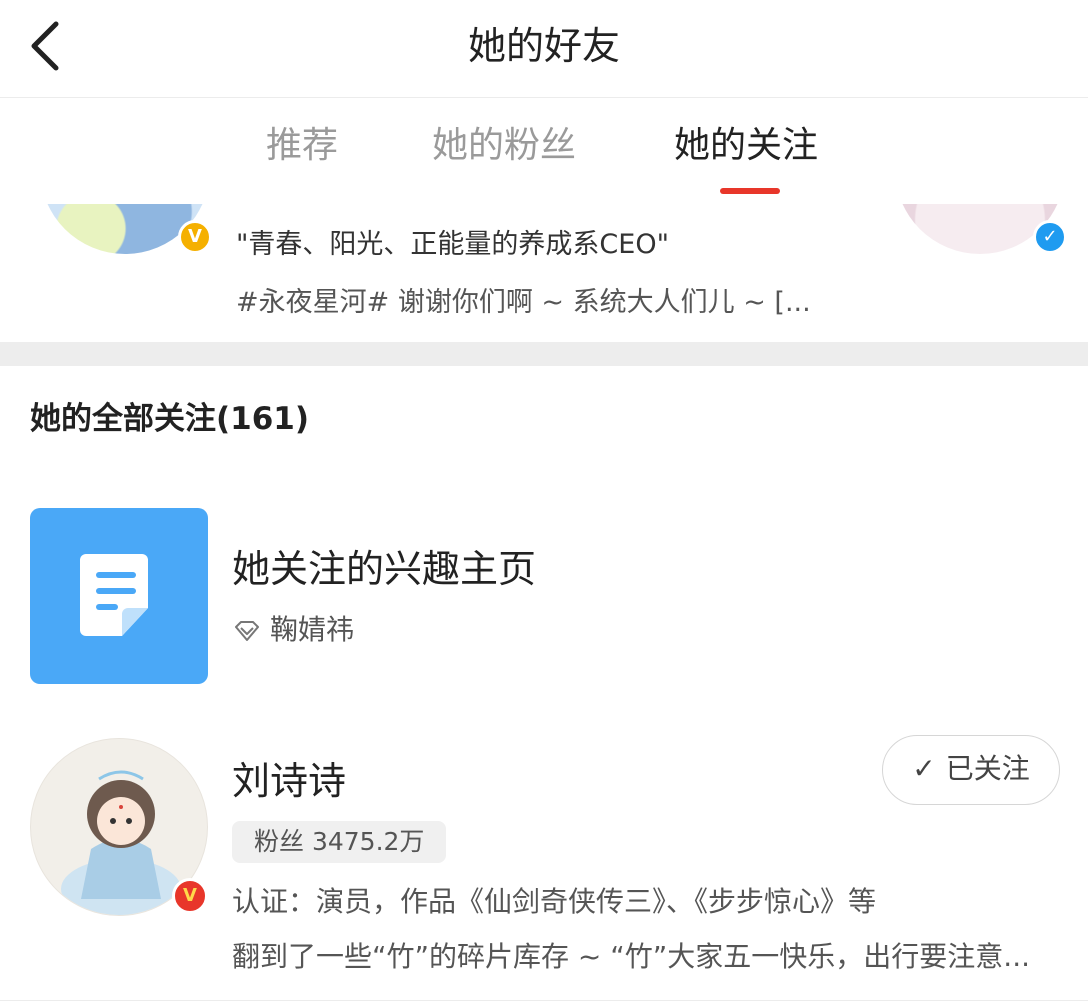 This screenshot has height=1004, width=1088. I want to click on interest-page-owner: 鞠婧祎, so click(293, 628).